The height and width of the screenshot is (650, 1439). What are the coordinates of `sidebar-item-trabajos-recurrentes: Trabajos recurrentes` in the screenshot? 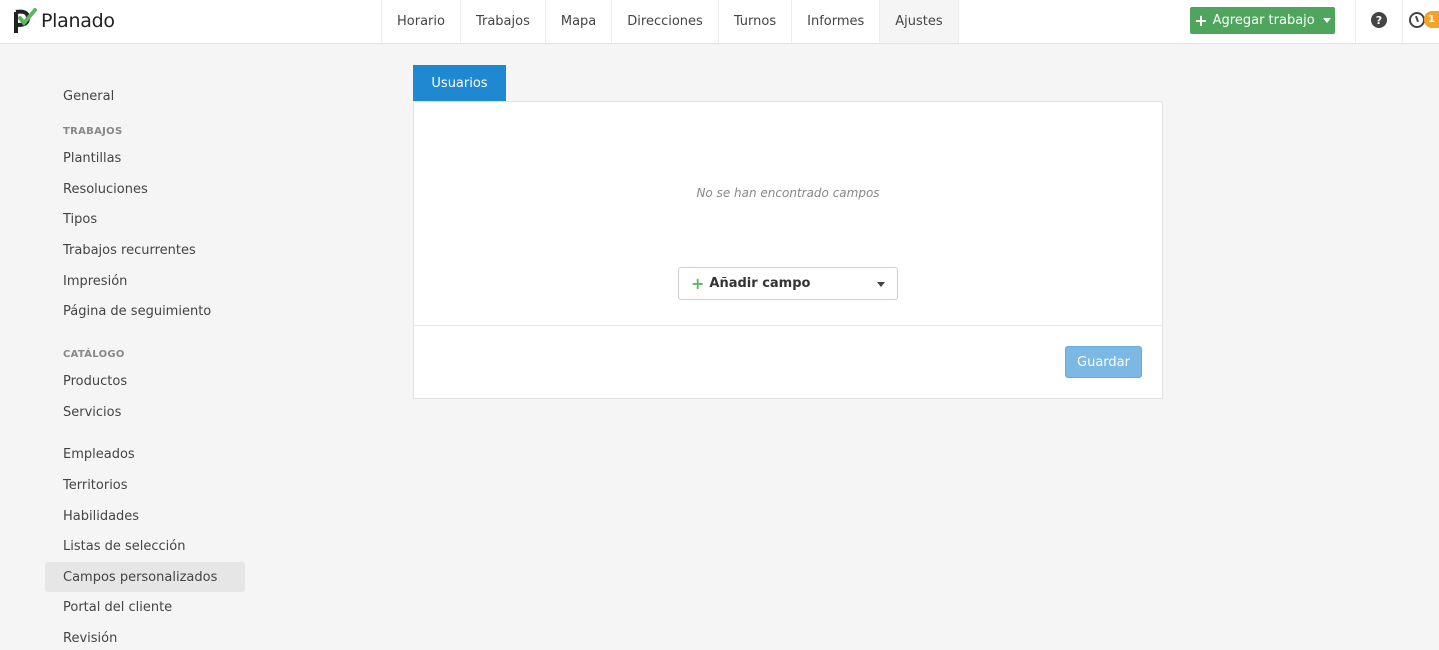 It's located at (145, 250).